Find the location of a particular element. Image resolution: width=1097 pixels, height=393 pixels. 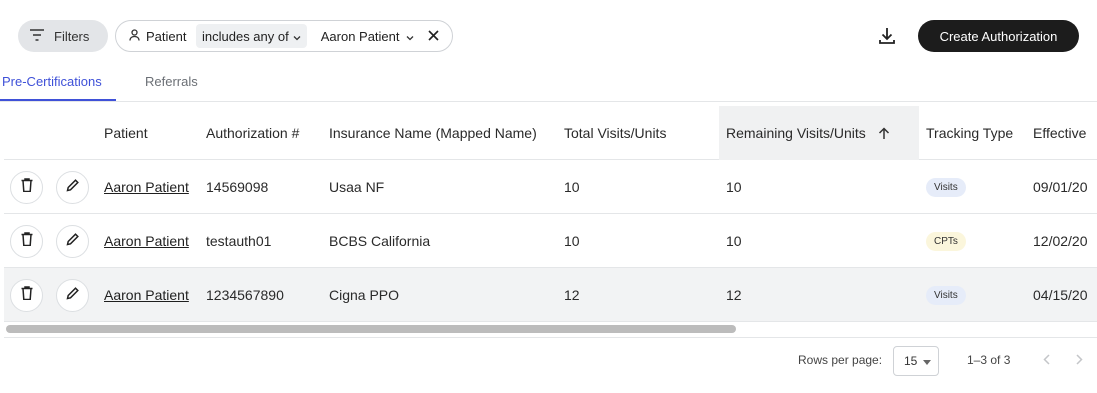

remaining-visits: 12 is located at coordinates (734, 295).